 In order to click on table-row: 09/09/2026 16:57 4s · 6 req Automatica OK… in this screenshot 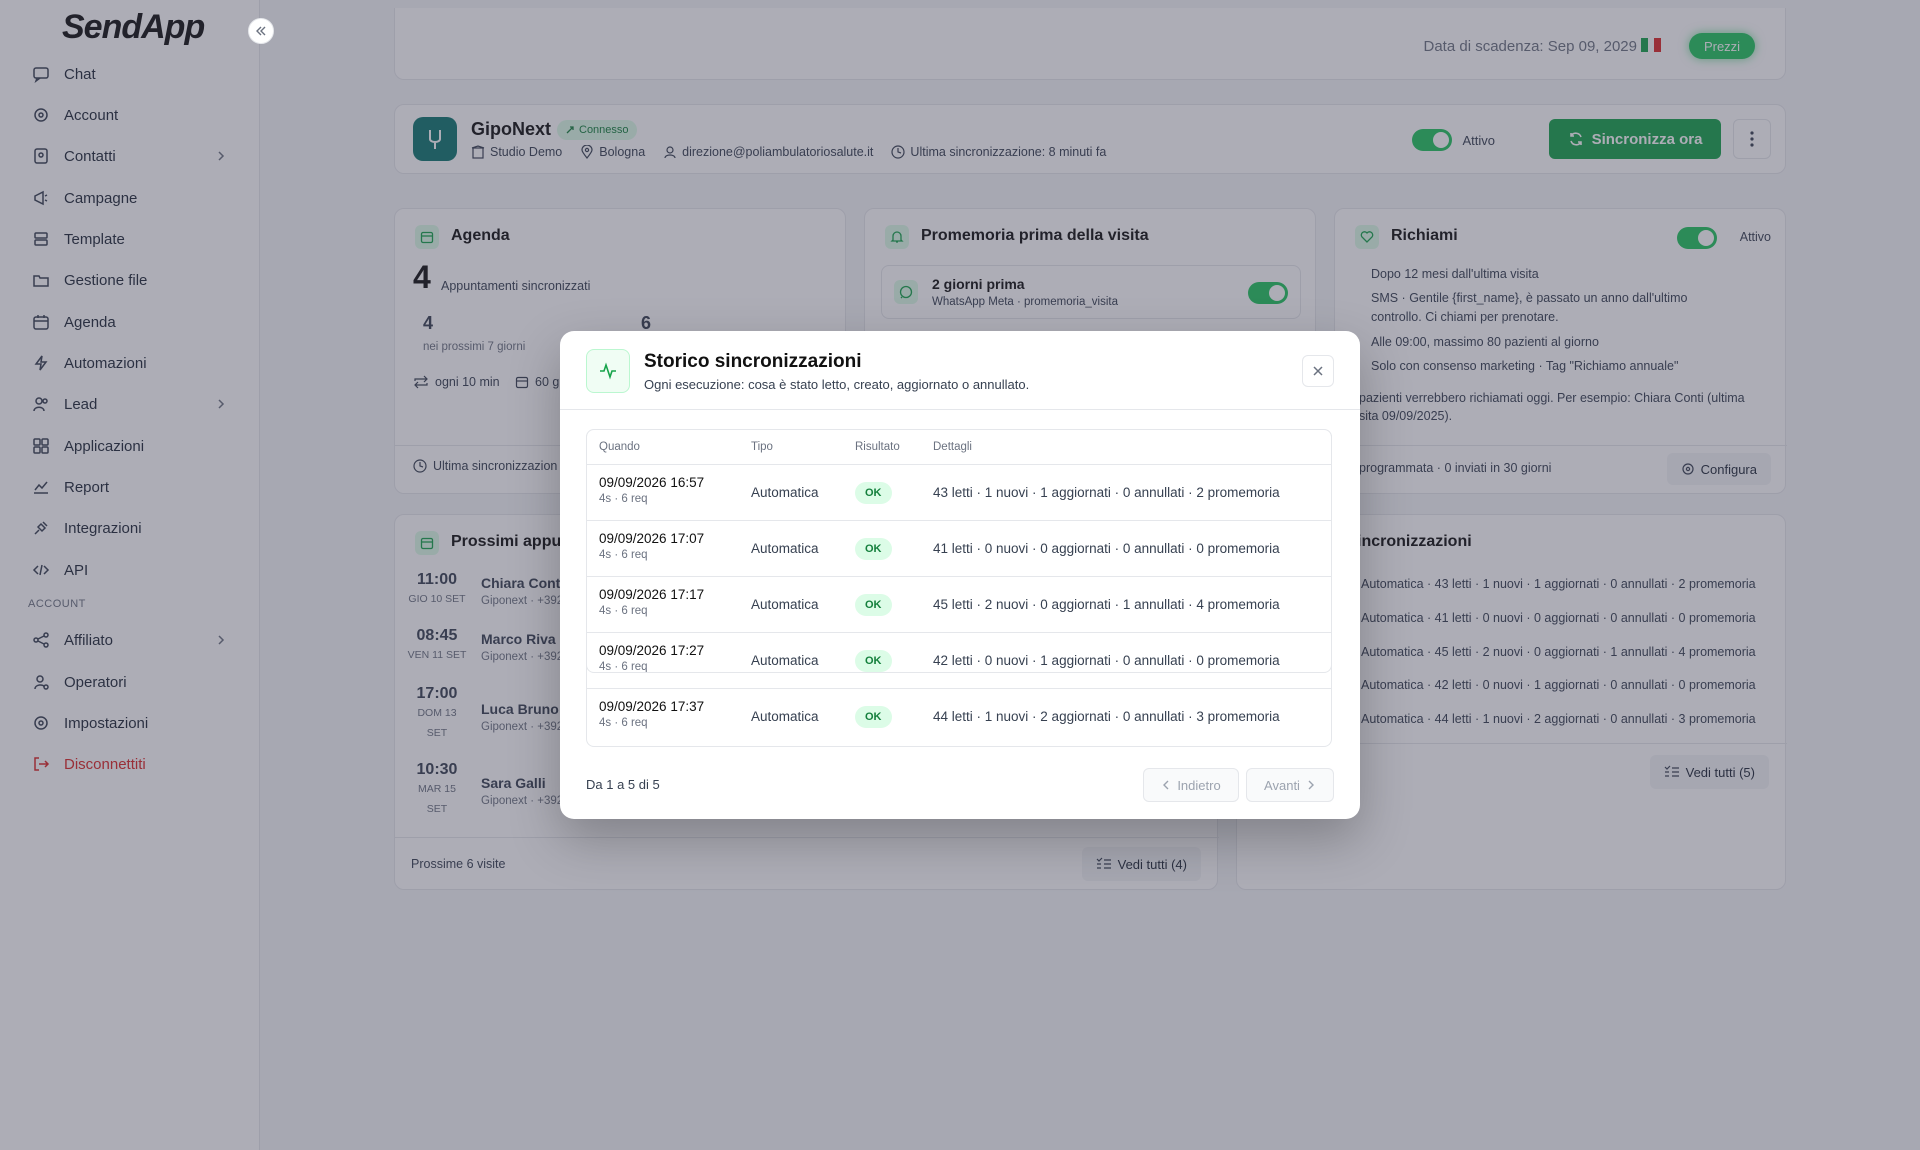, I will do `click(959, 493)`.